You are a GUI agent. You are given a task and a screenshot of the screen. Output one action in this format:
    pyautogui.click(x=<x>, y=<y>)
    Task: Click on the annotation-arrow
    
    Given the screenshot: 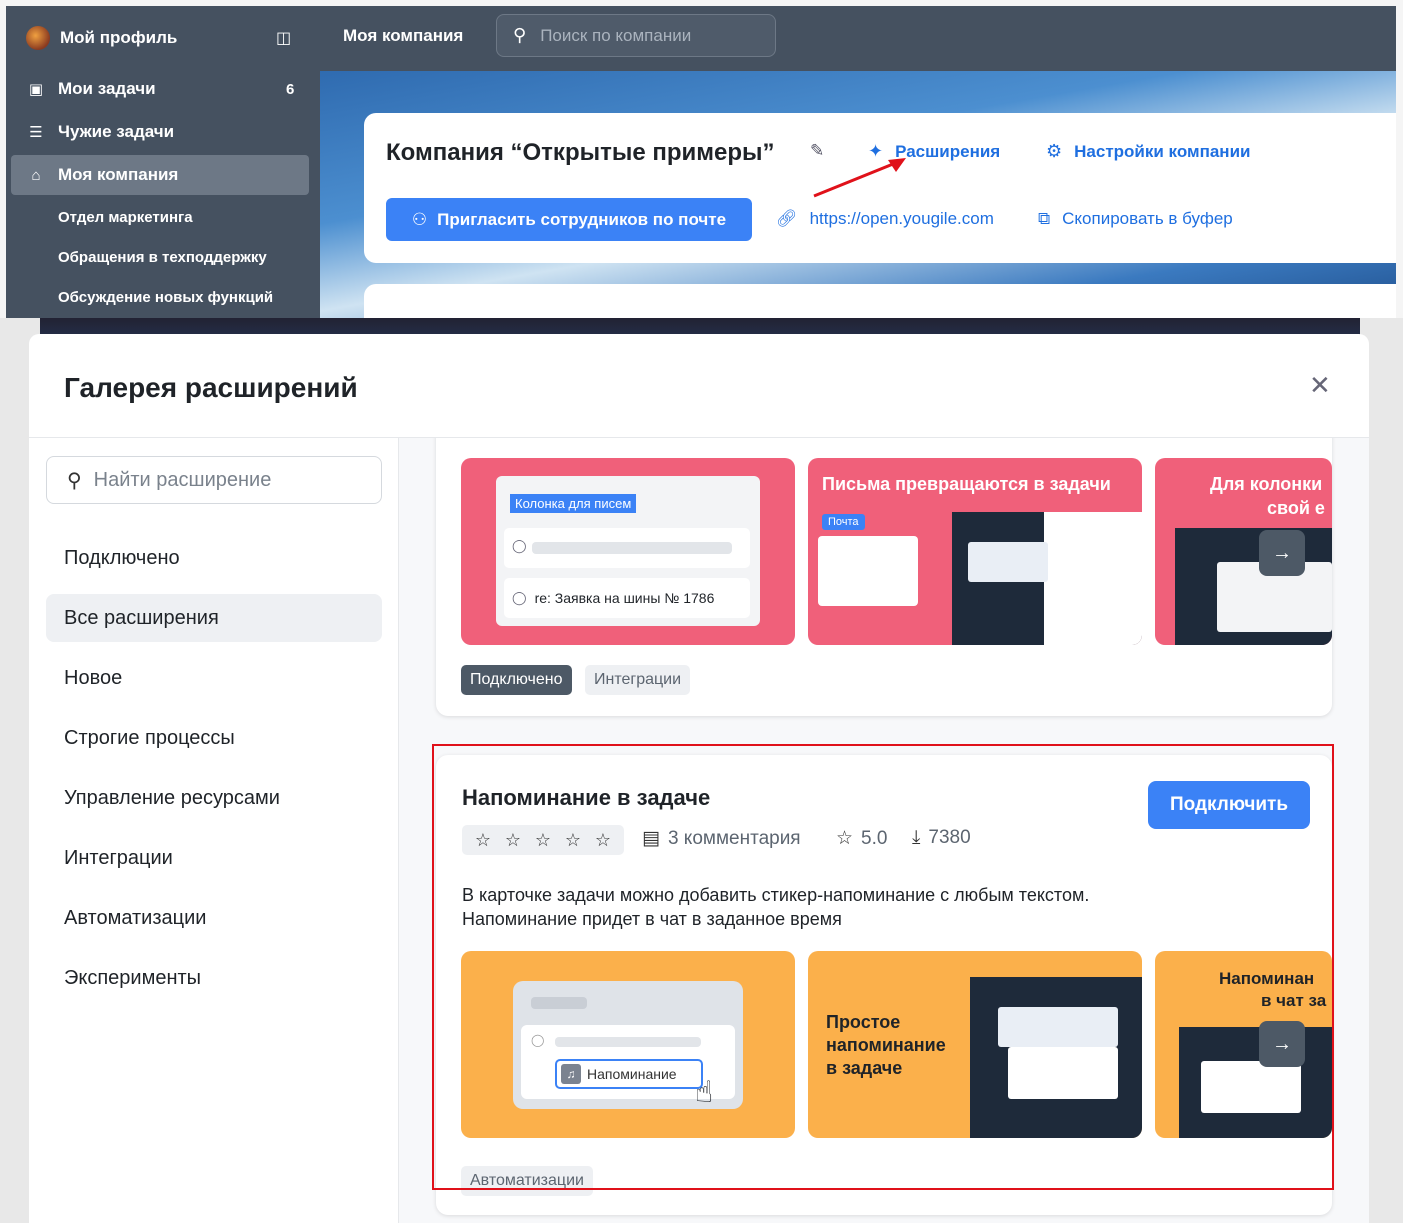 What is the action you would take?
    pyautogui.click(x=859, y=178)
    